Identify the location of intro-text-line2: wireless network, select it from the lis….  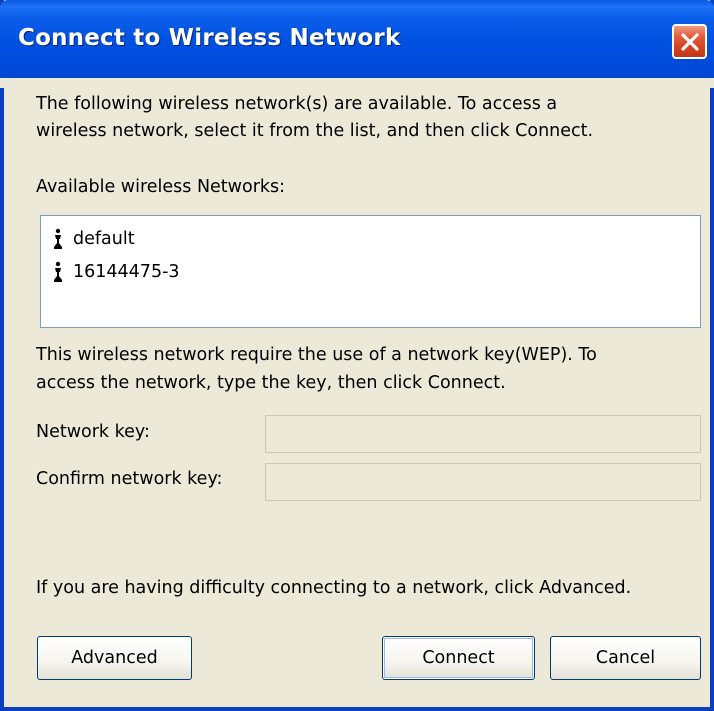
(315, 131).